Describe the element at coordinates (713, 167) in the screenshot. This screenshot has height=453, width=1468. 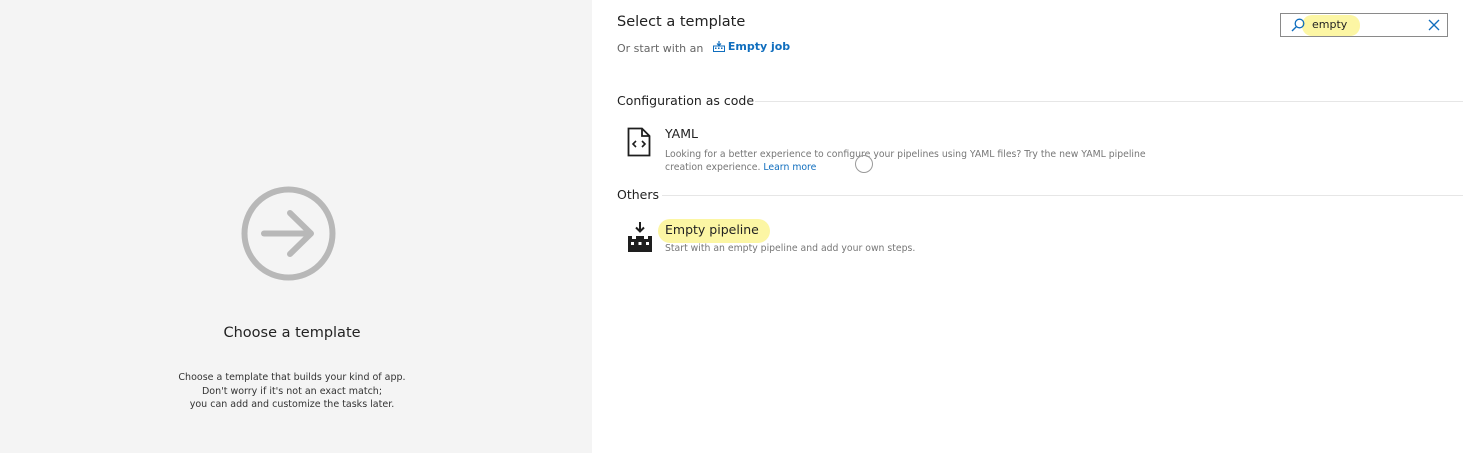
I see `template-description-text: creation experience.` at that location.